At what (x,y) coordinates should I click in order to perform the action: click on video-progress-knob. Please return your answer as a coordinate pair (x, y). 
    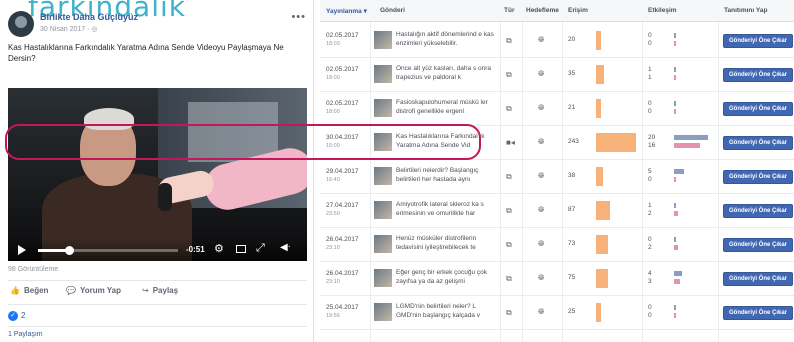
    Looking at the image, I should click on (69, 250).